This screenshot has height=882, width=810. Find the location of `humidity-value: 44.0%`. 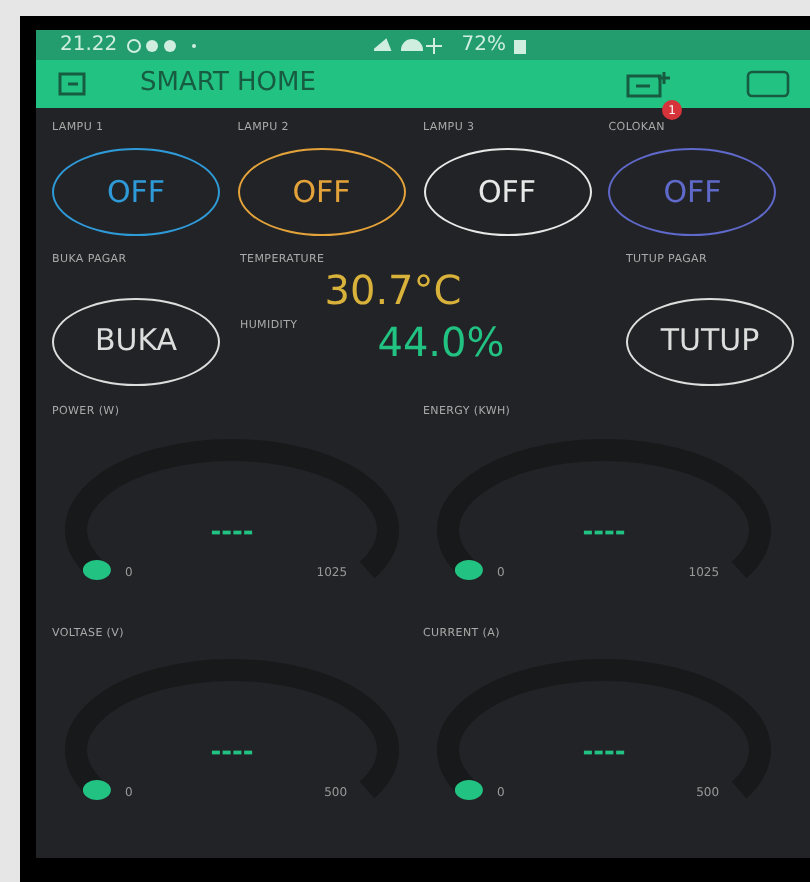

humidity-value: 44.0% is located at coordinates (441, 341).